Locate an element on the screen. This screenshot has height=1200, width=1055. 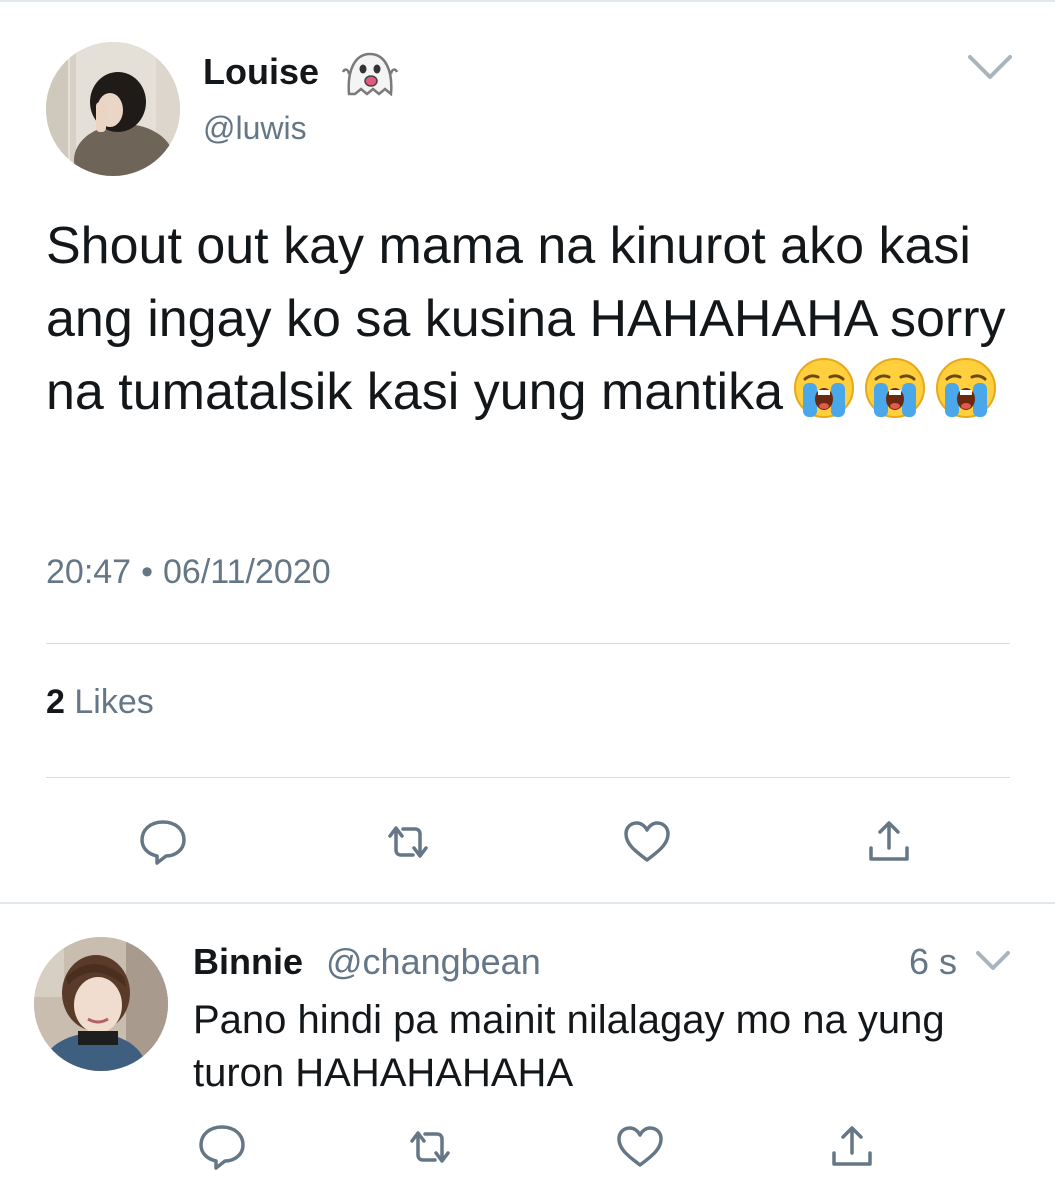
likes-count: 2 Likes is located at coordinates (100, 702).